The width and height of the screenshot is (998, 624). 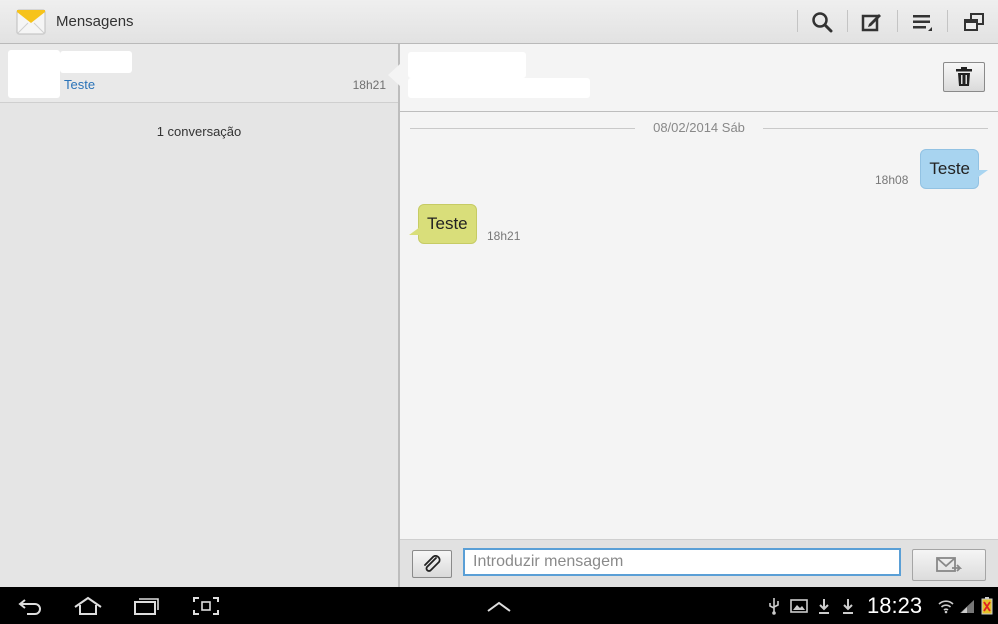 I want to click on screenshot-icon, so click(x=206, y=606).